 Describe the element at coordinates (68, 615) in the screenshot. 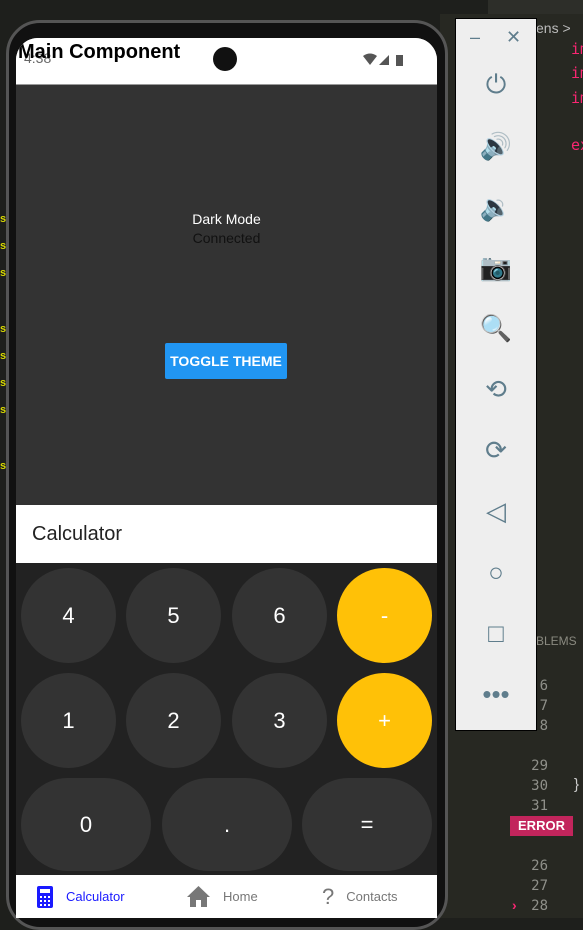

I see `key-4: 4` at that location.